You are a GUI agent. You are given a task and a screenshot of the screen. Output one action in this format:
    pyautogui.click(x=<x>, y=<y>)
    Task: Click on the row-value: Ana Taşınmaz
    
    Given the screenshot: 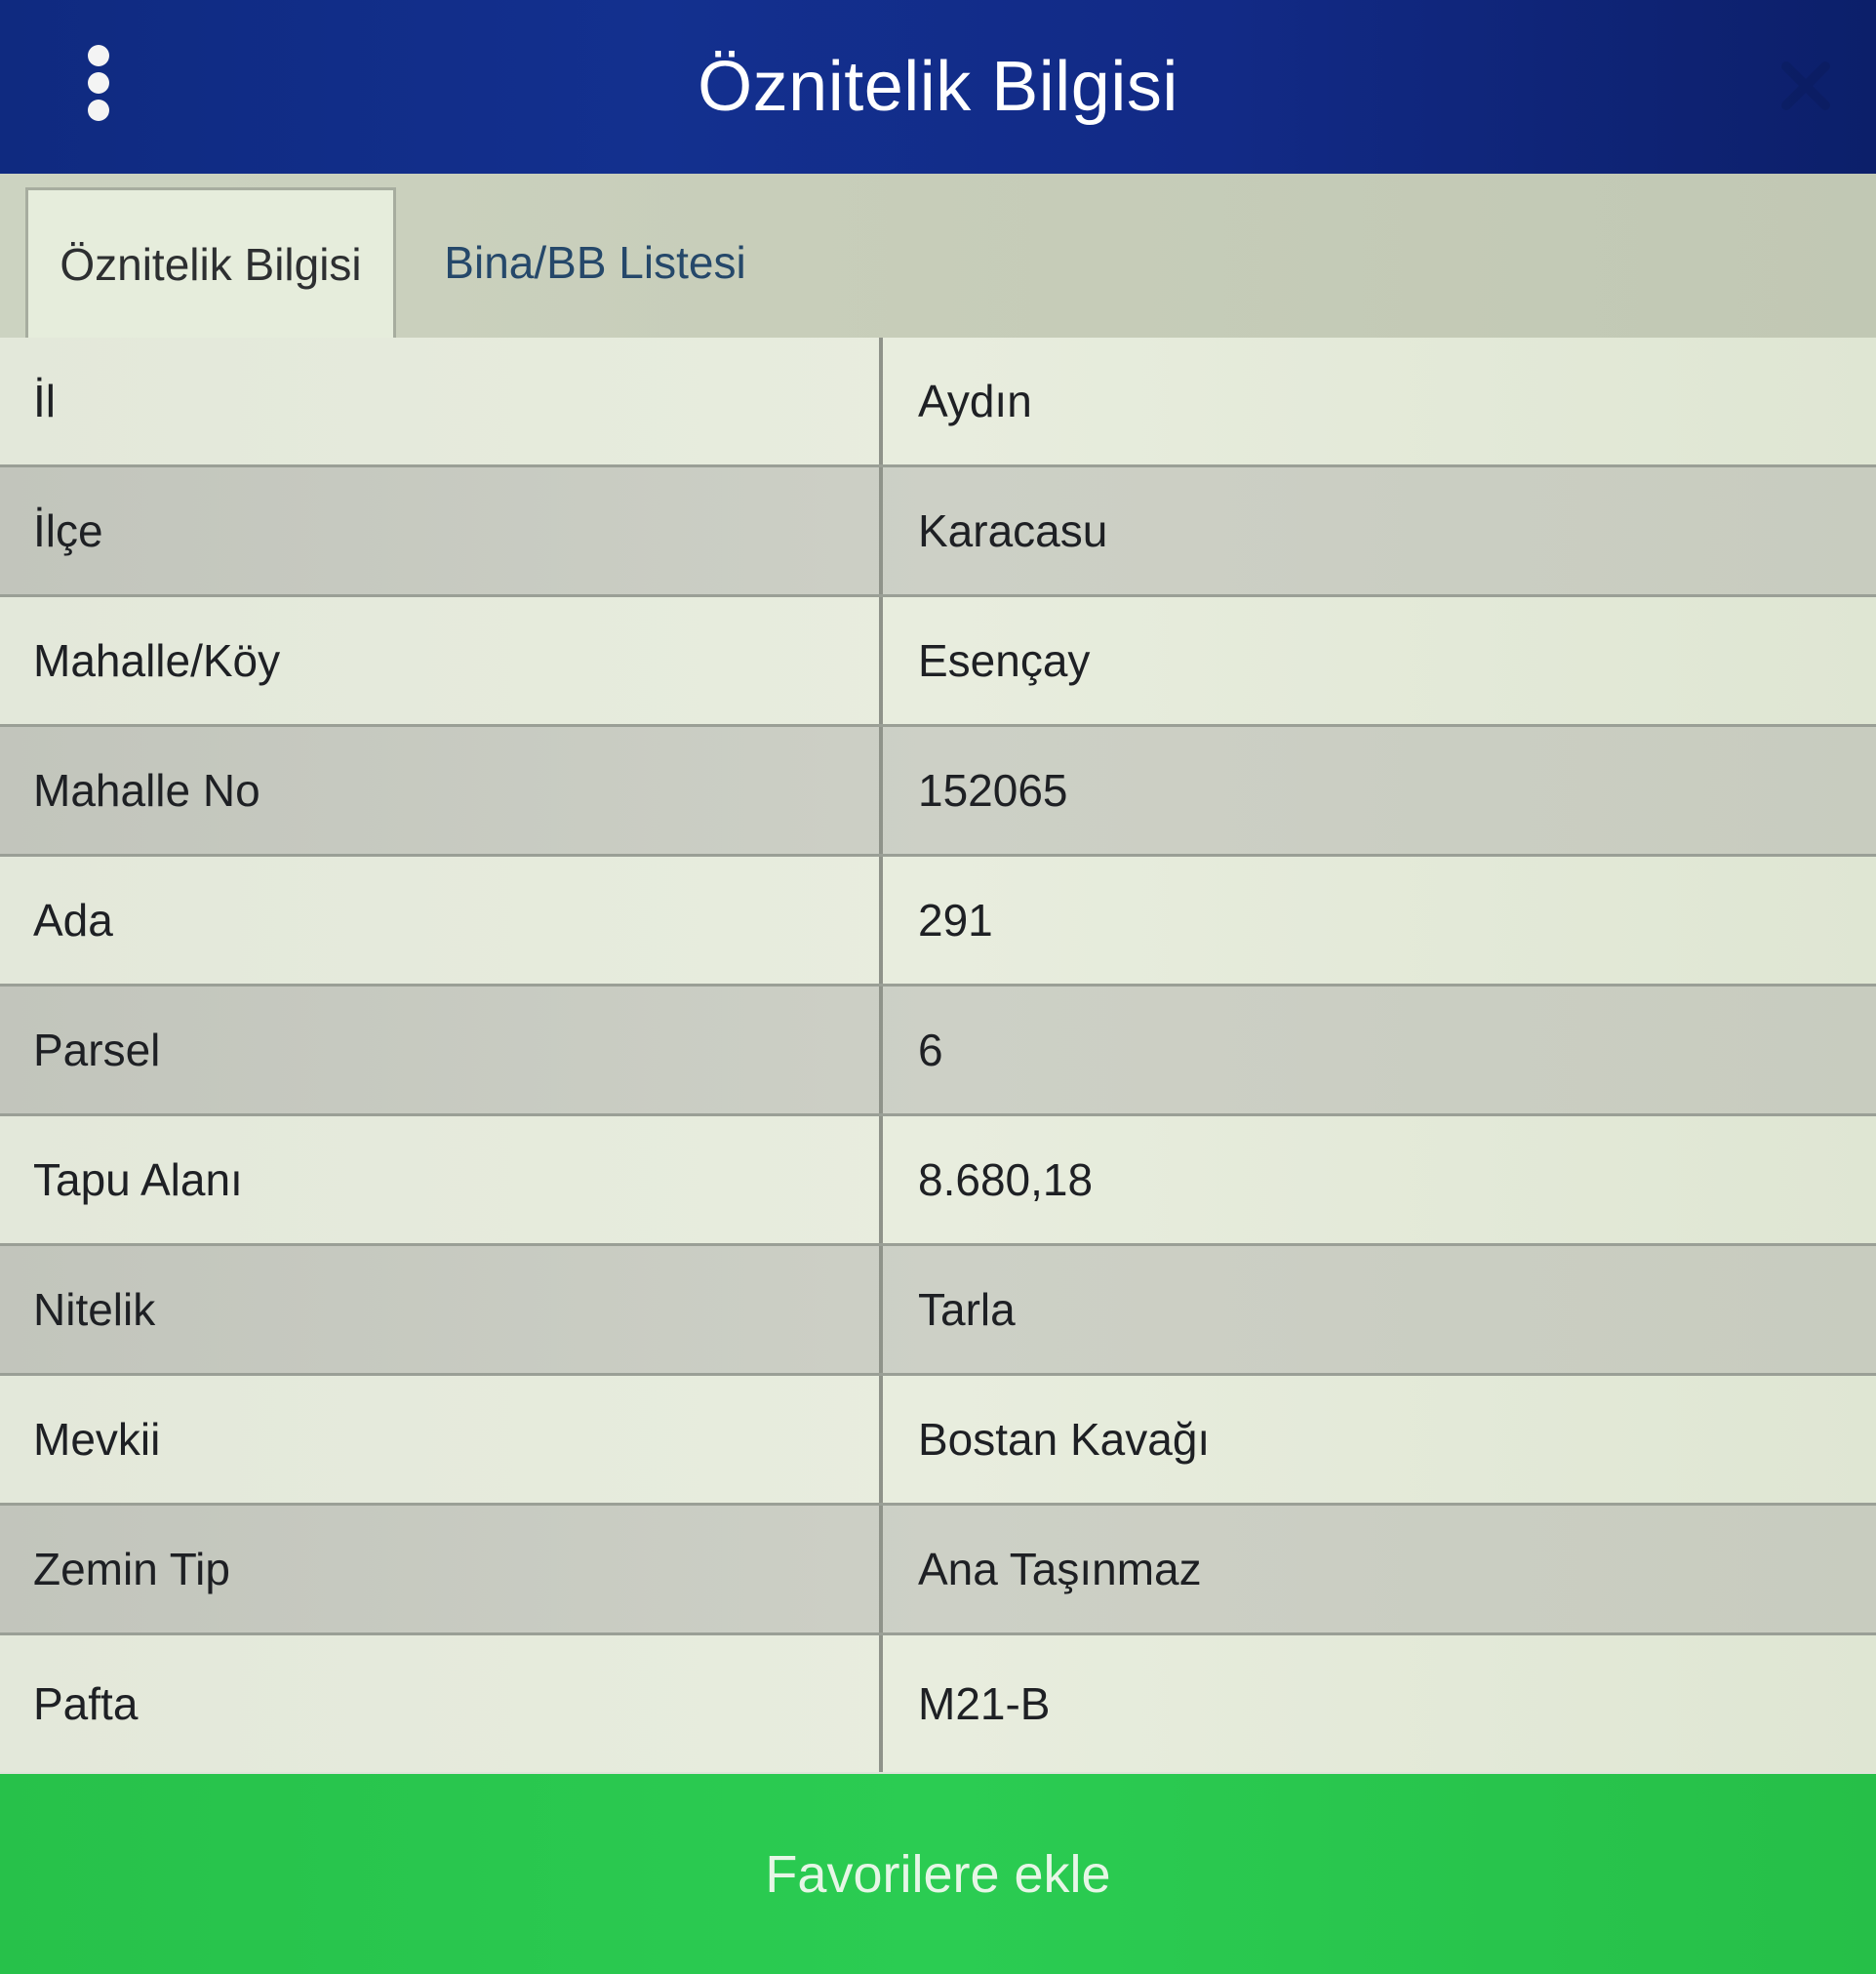 What is the action you would take?
    pyautogui.click(x=1060, y=1569)
    